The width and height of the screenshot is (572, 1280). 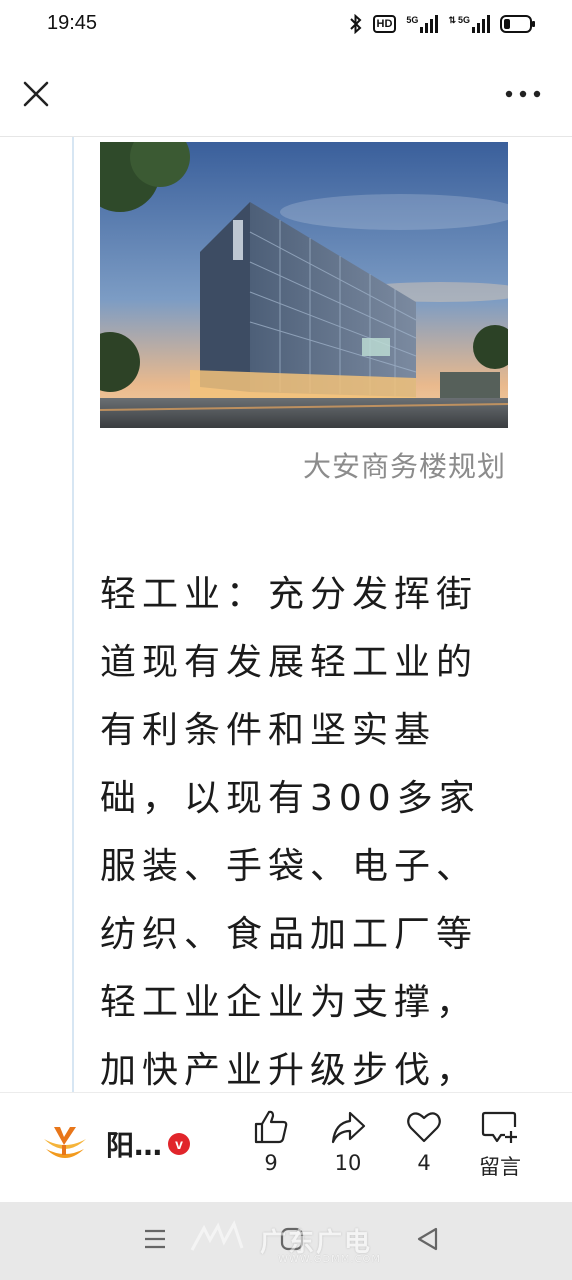 I want to click on watermark: 广东广电 WWW.GDMM.COM, so click(x=285, y=1242).